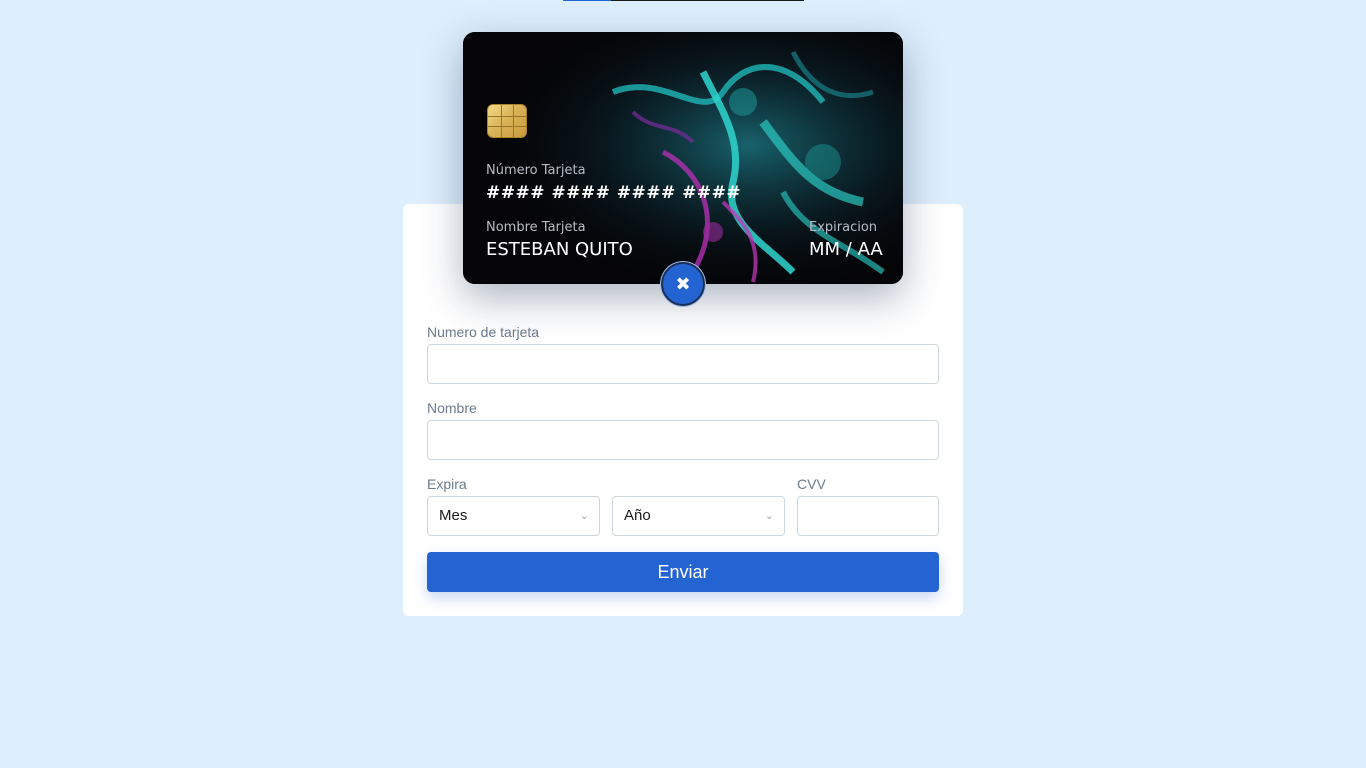  What do you see at coordinates (536, 170) in the screenshot?
I see `card-number-label: Número Tarjeta` at bounding box center [536, 170].